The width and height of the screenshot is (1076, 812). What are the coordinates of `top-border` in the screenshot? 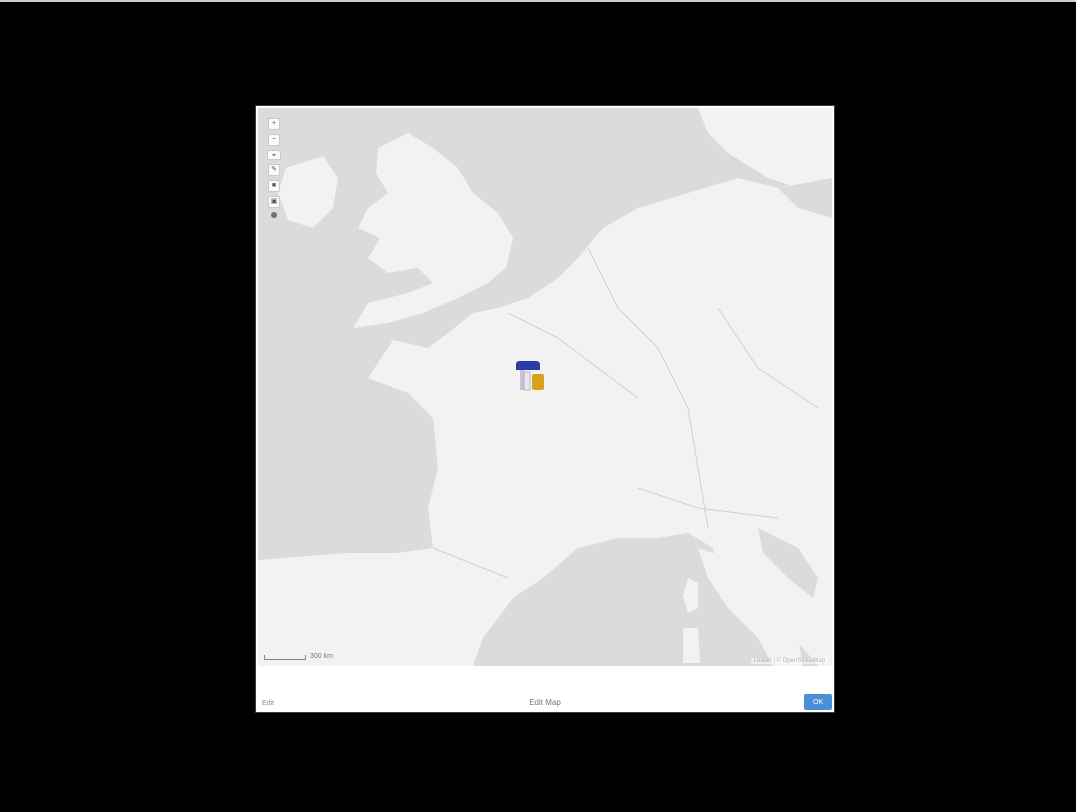 It's located at (538, 1).